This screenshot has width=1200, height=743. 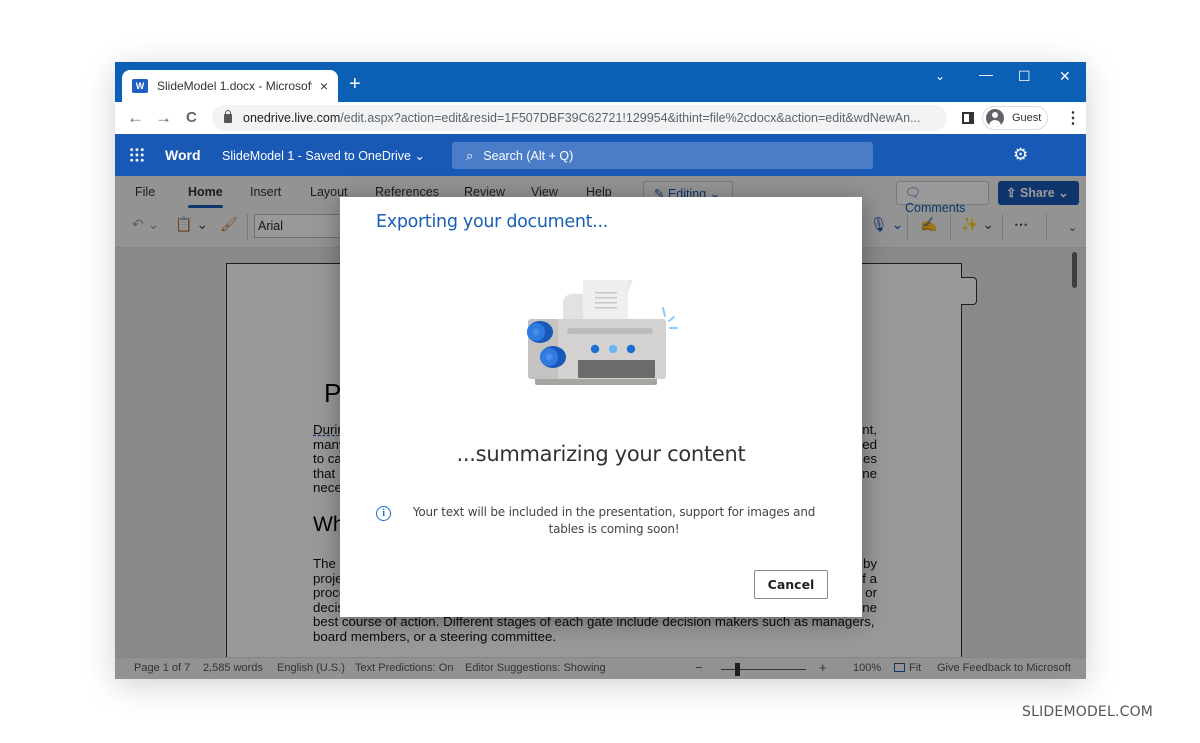 What do you see at coordinates (791, 584) in the screenshot?
I see `cancel-button: Cancel` at bounding box center [791, 584].